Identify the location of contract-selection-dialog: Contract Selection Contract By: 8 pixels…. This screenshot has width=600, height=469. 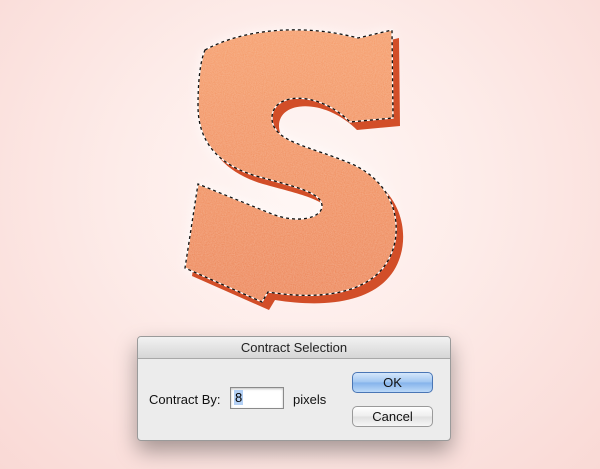
(294, 388).